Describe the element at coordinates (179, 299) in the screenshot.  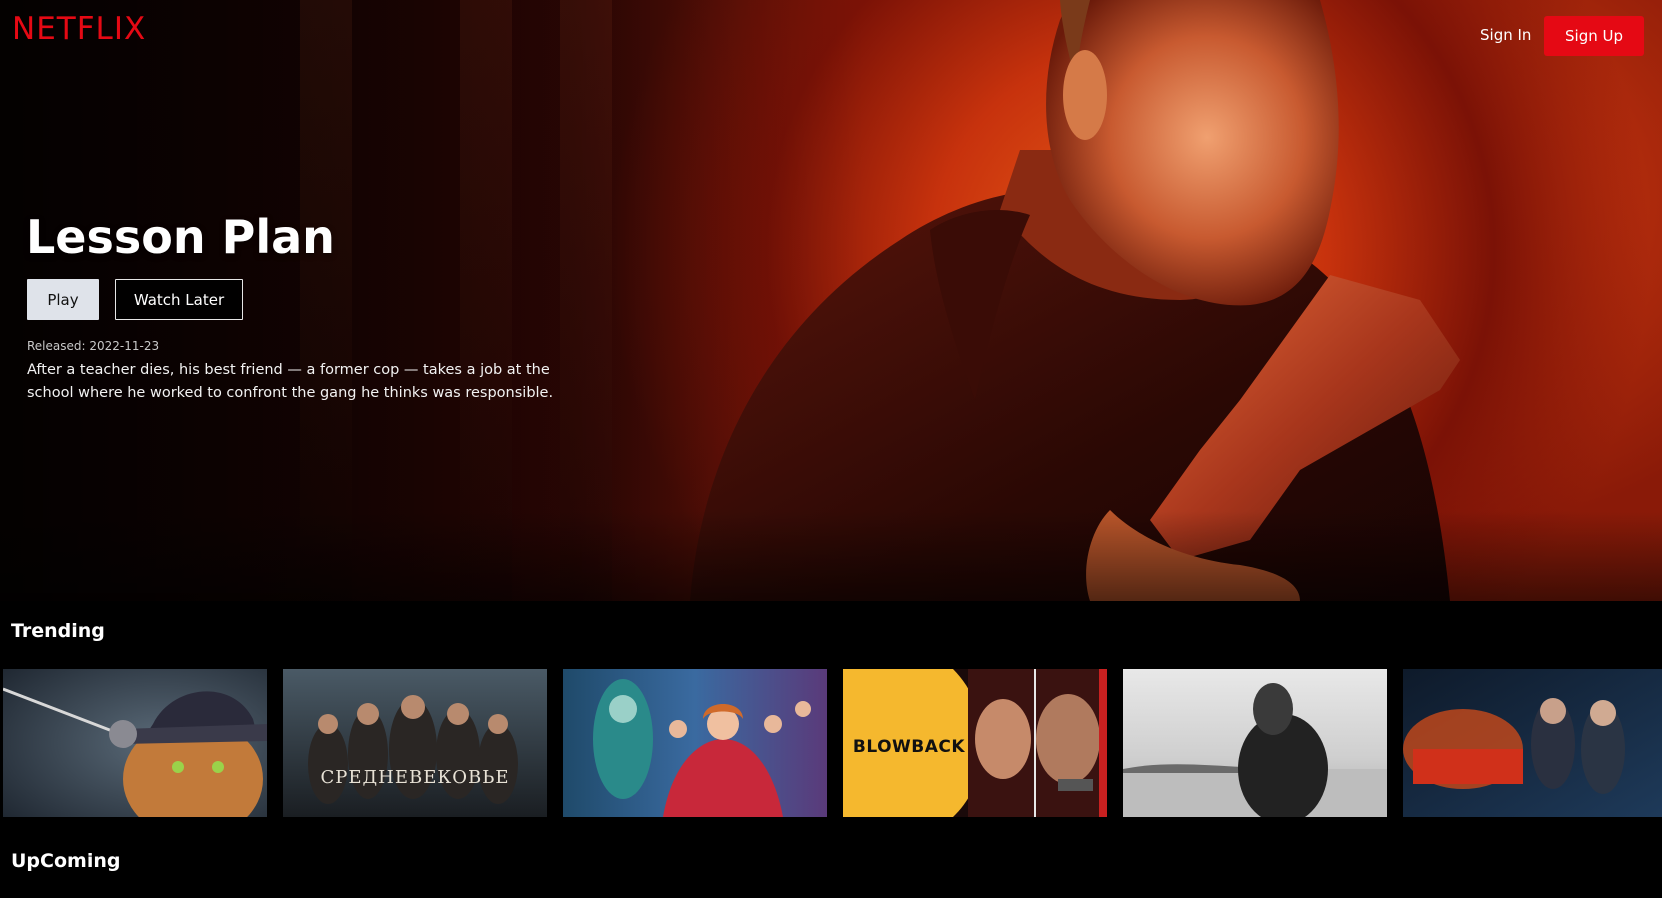
I see `watch-later-button: Watch Later` at that location.